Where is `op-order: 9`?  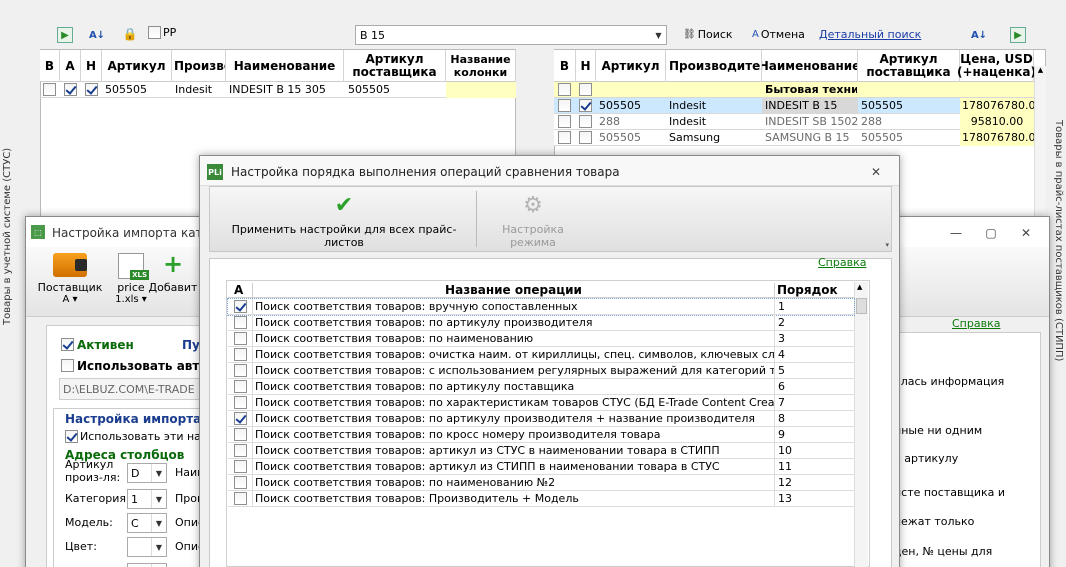 op-order: 9 is located at coordinates (813, 434).